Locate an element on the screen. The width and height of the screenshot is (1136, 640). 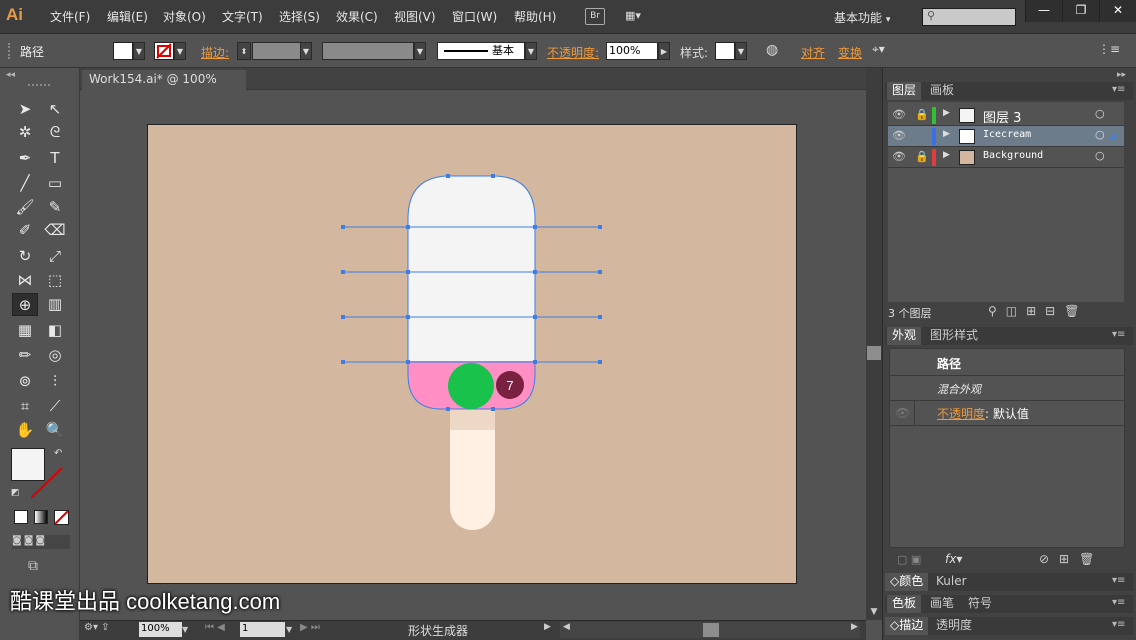
width-tool-icon: ⋈ is located at coordinates (25, 280).